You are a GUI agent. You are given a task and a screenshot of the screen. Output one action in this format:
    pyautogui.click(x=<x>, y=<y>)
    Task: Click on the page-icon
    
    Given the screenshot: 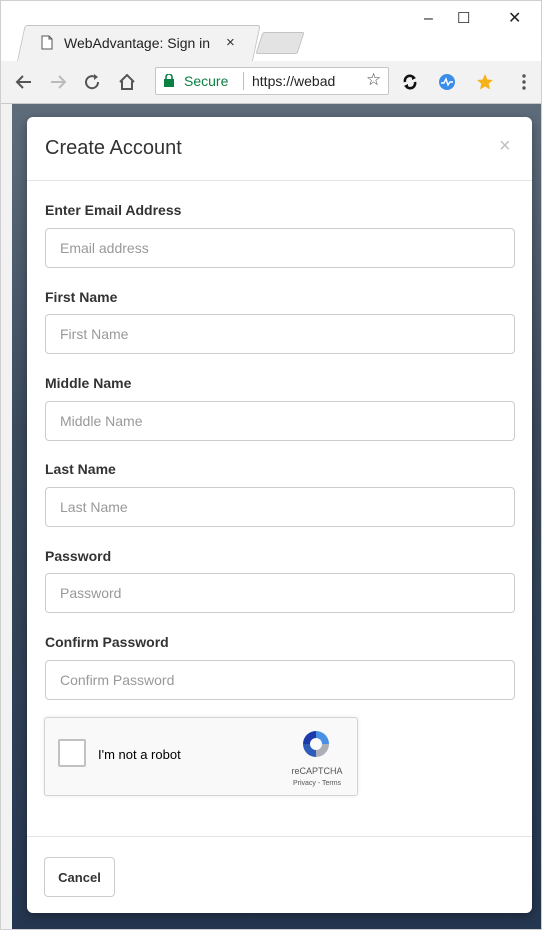 What is the action you would take?
    pyautogui.click(x=47, y=42)
    